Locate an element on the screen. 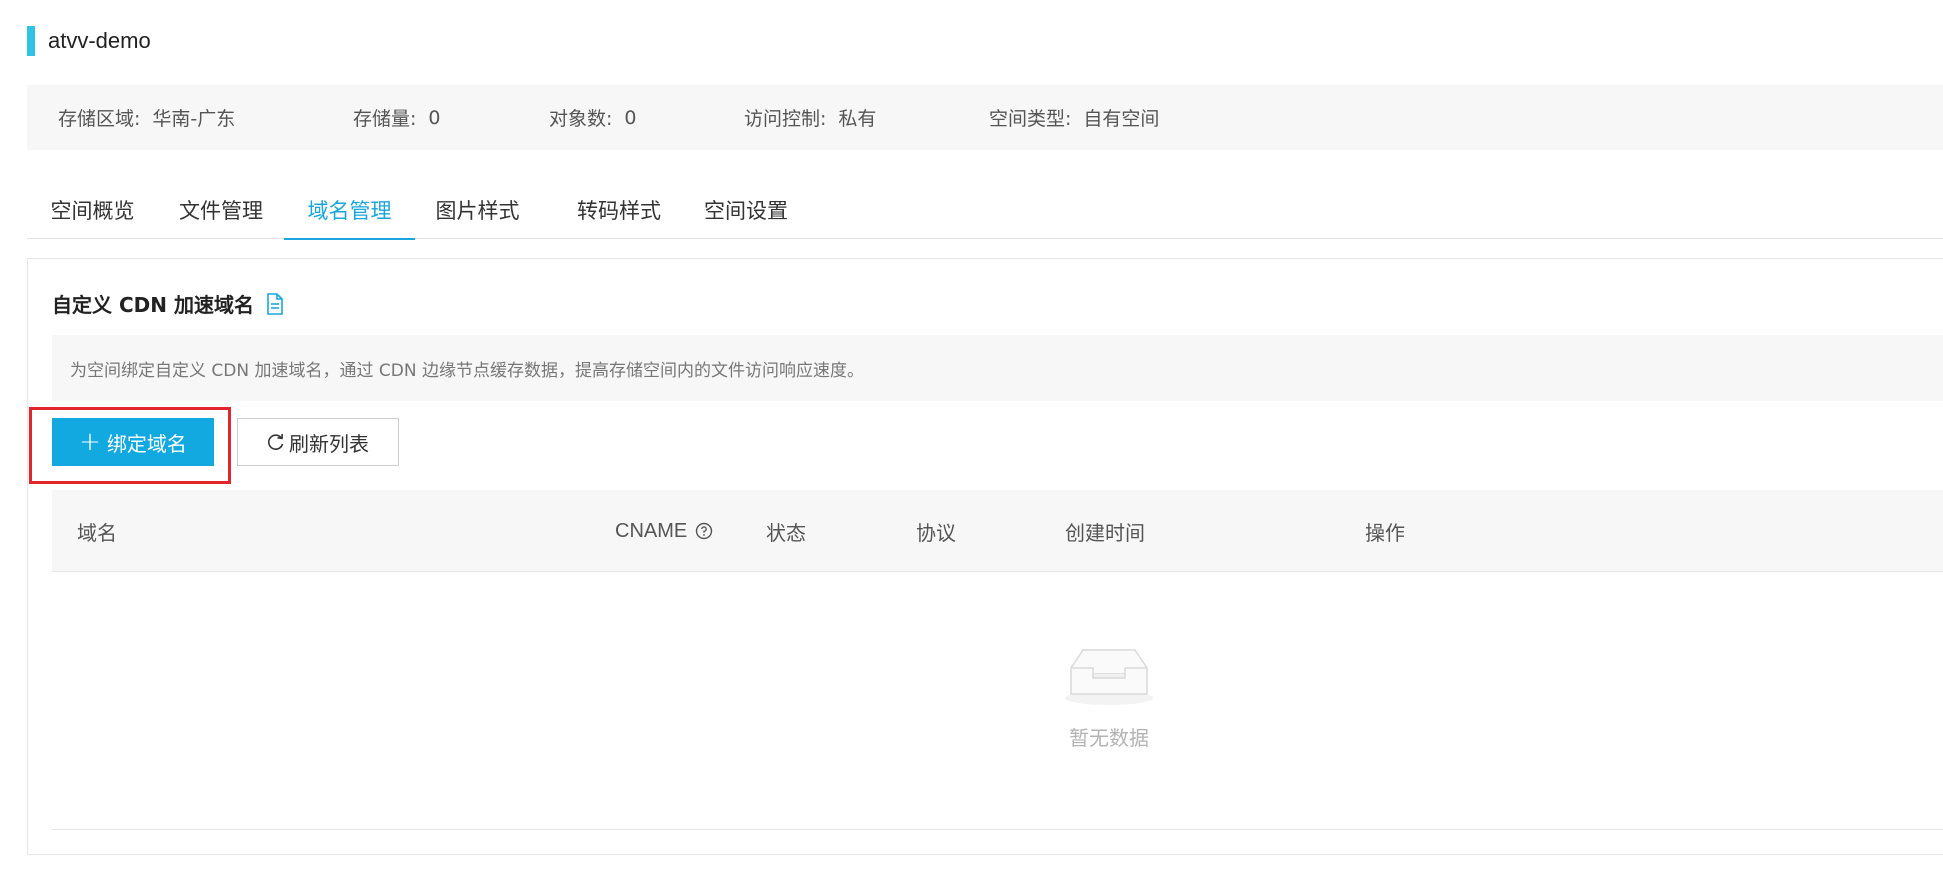  refresh-icon is located at coordinates (276, 442).